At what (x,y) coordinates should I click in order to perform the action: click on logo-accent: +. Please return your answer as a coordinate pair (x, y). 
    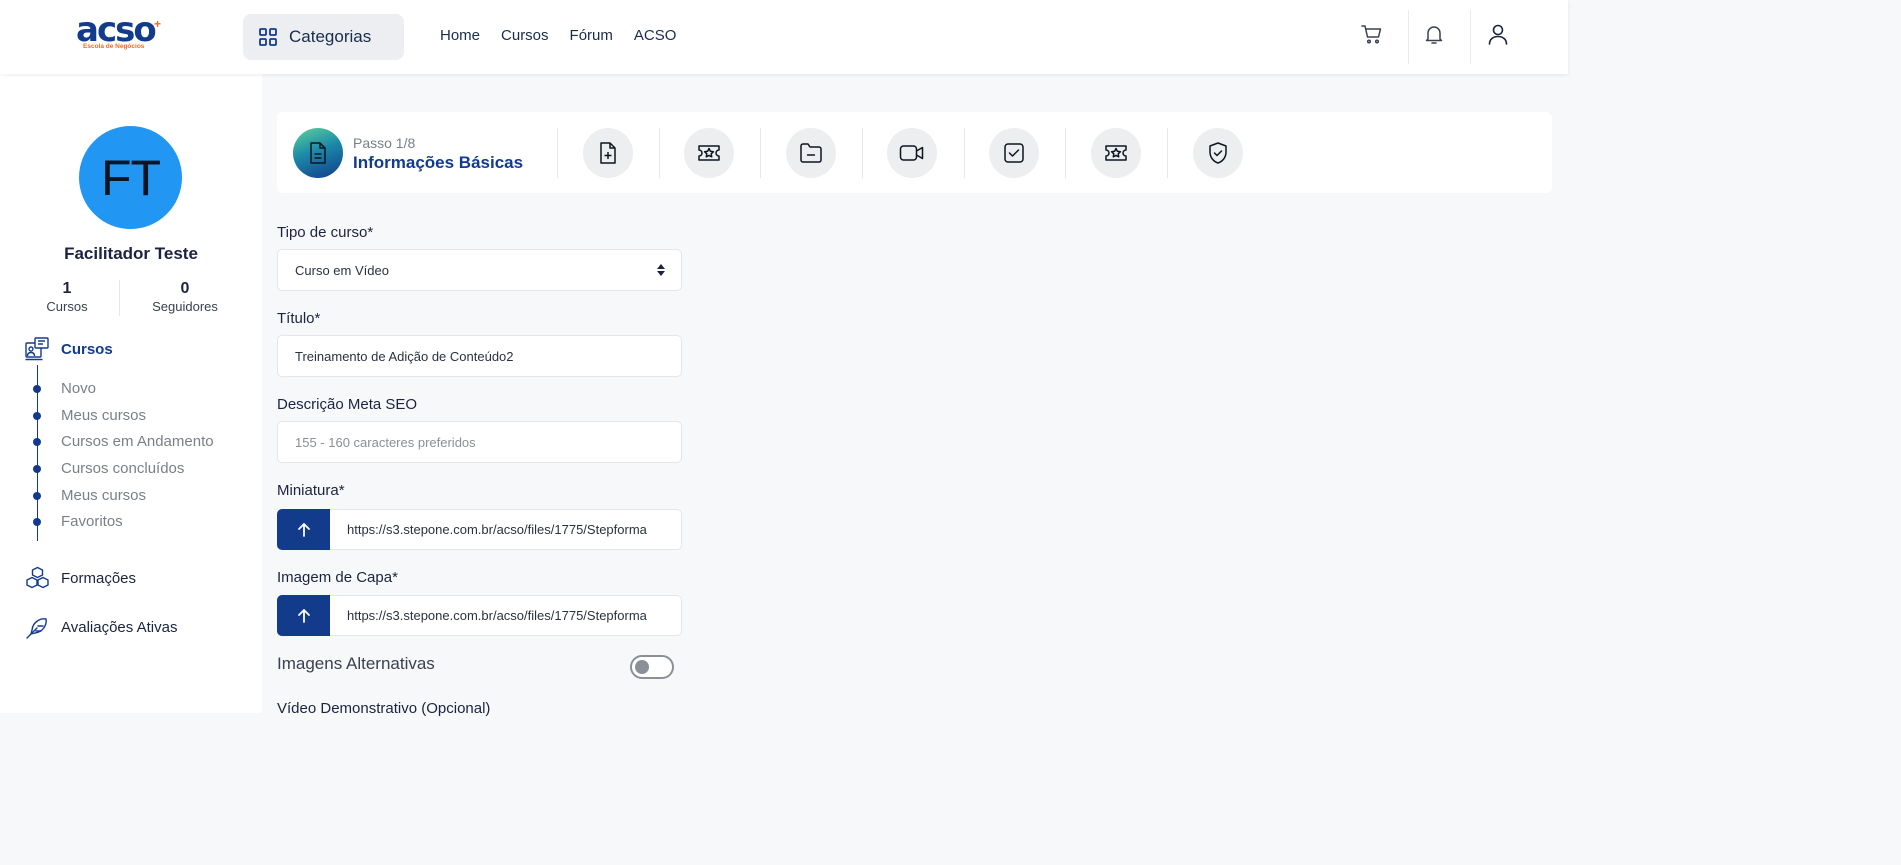
    Looking at the image, I should click on (158, 24).